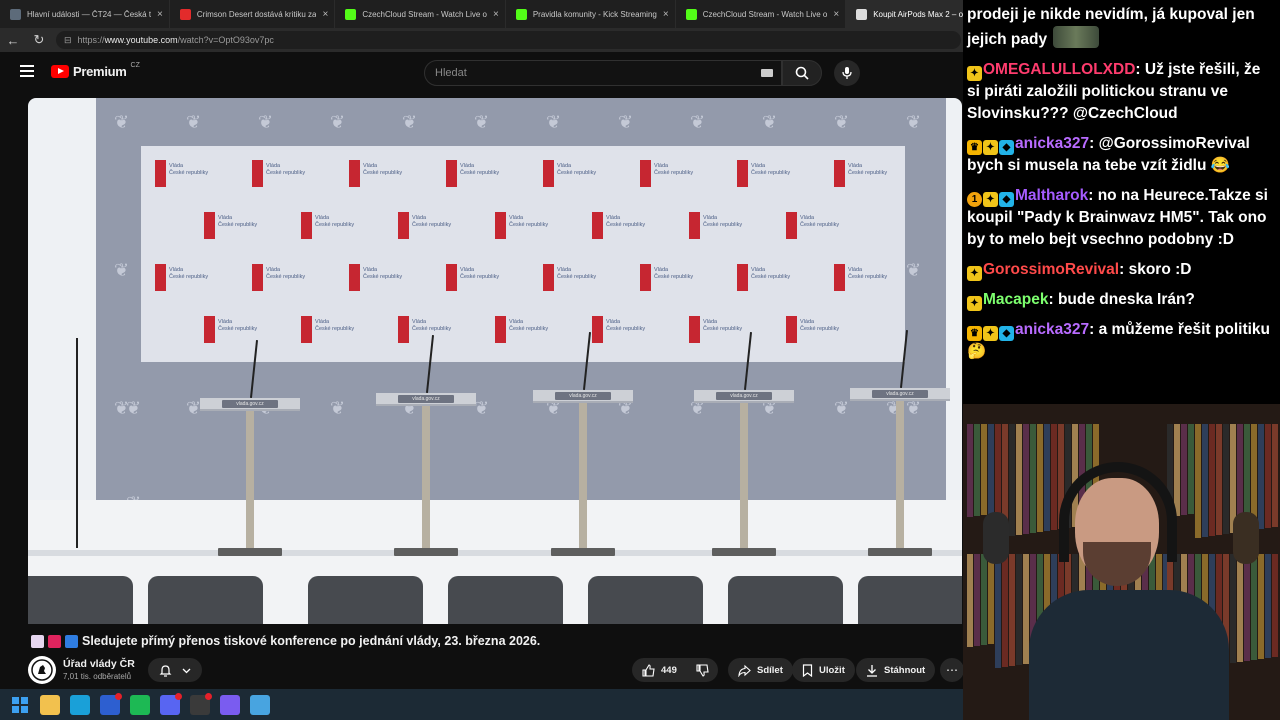 The width and height of the screenshot is (1280, 720). I want to click on search-button, so click(802, 73).